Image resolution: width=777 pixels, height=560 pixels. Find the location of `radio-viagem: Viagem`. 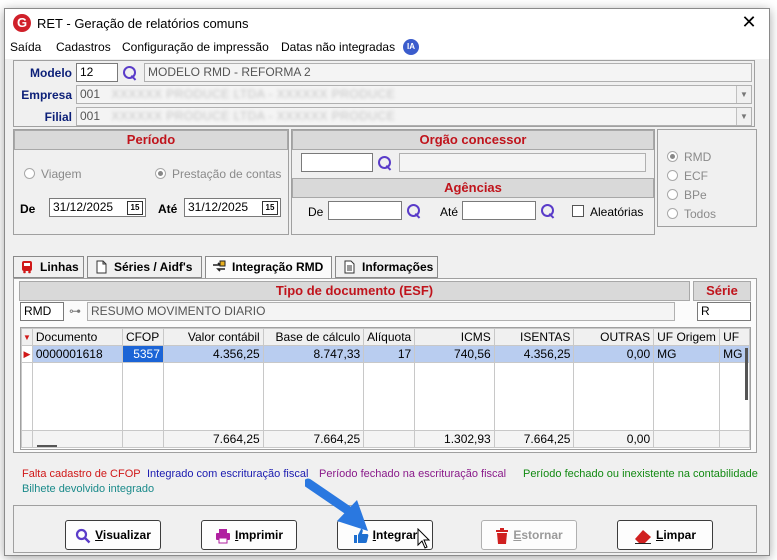

radio-viagem: Viagem is located at coordinates (52, 174).